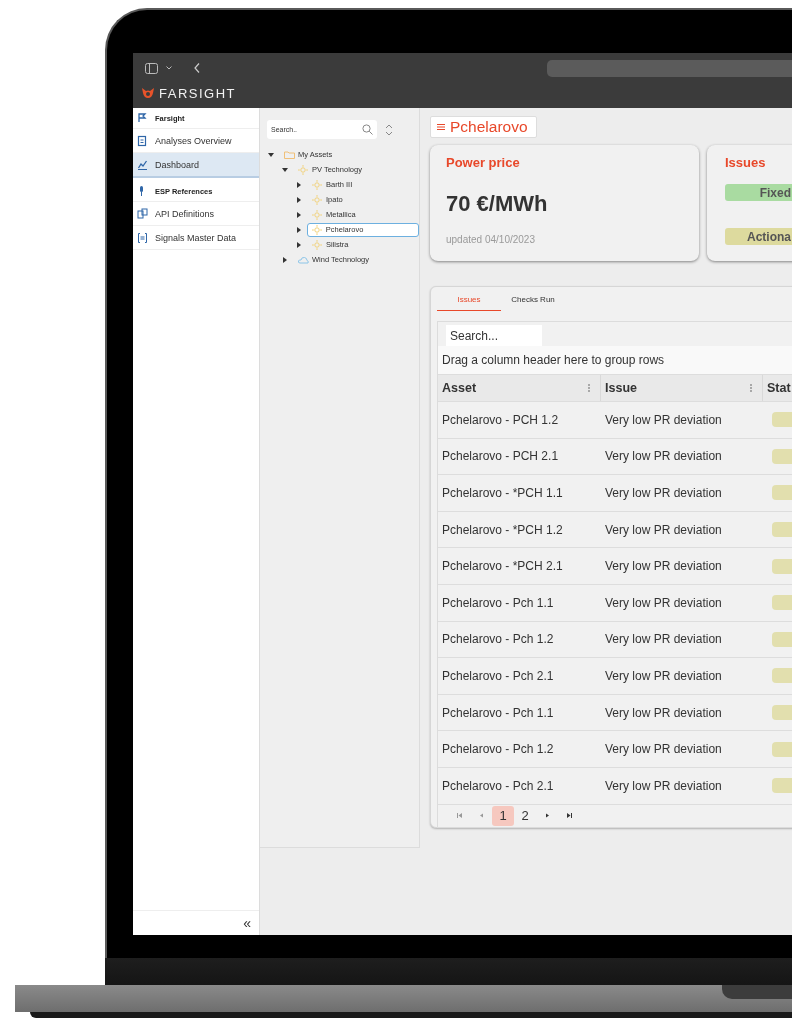  What do you see at coordinates (569, 816) in the screenshot?
I see `last-page-icon` at bounding box center [569, 816].